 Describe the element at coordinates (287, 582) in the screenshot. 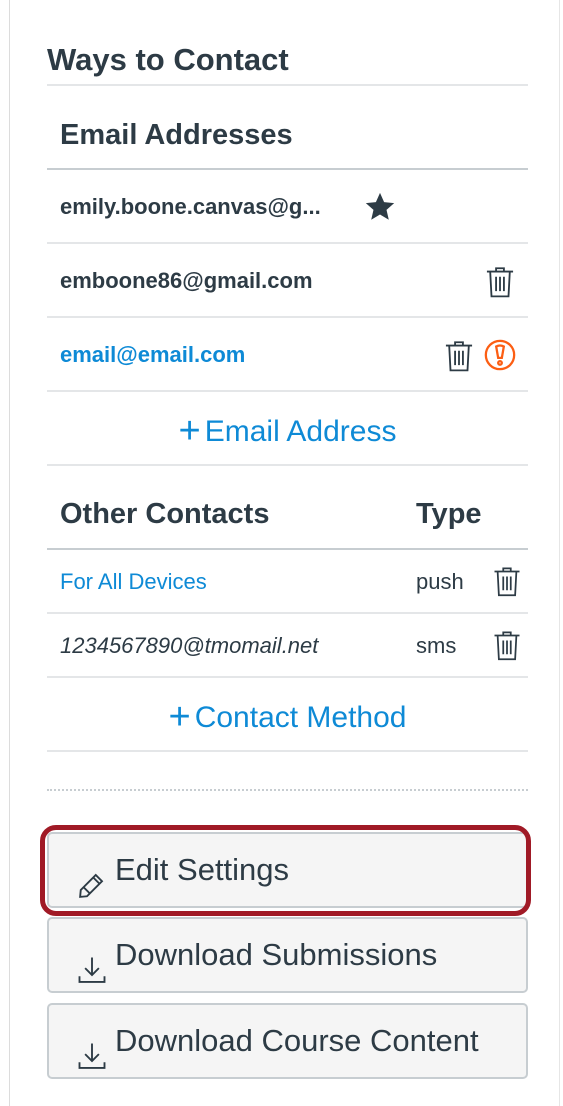

I see `contact-row: For All Devices push` at that location.